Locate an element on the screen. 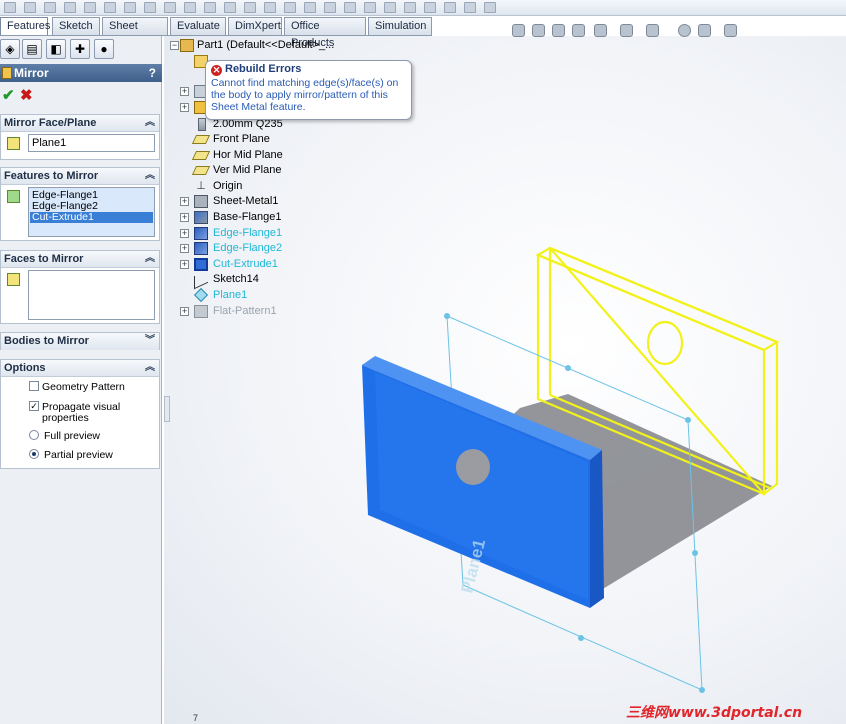  zoom-area-icon is located at coordinates (538, 30).